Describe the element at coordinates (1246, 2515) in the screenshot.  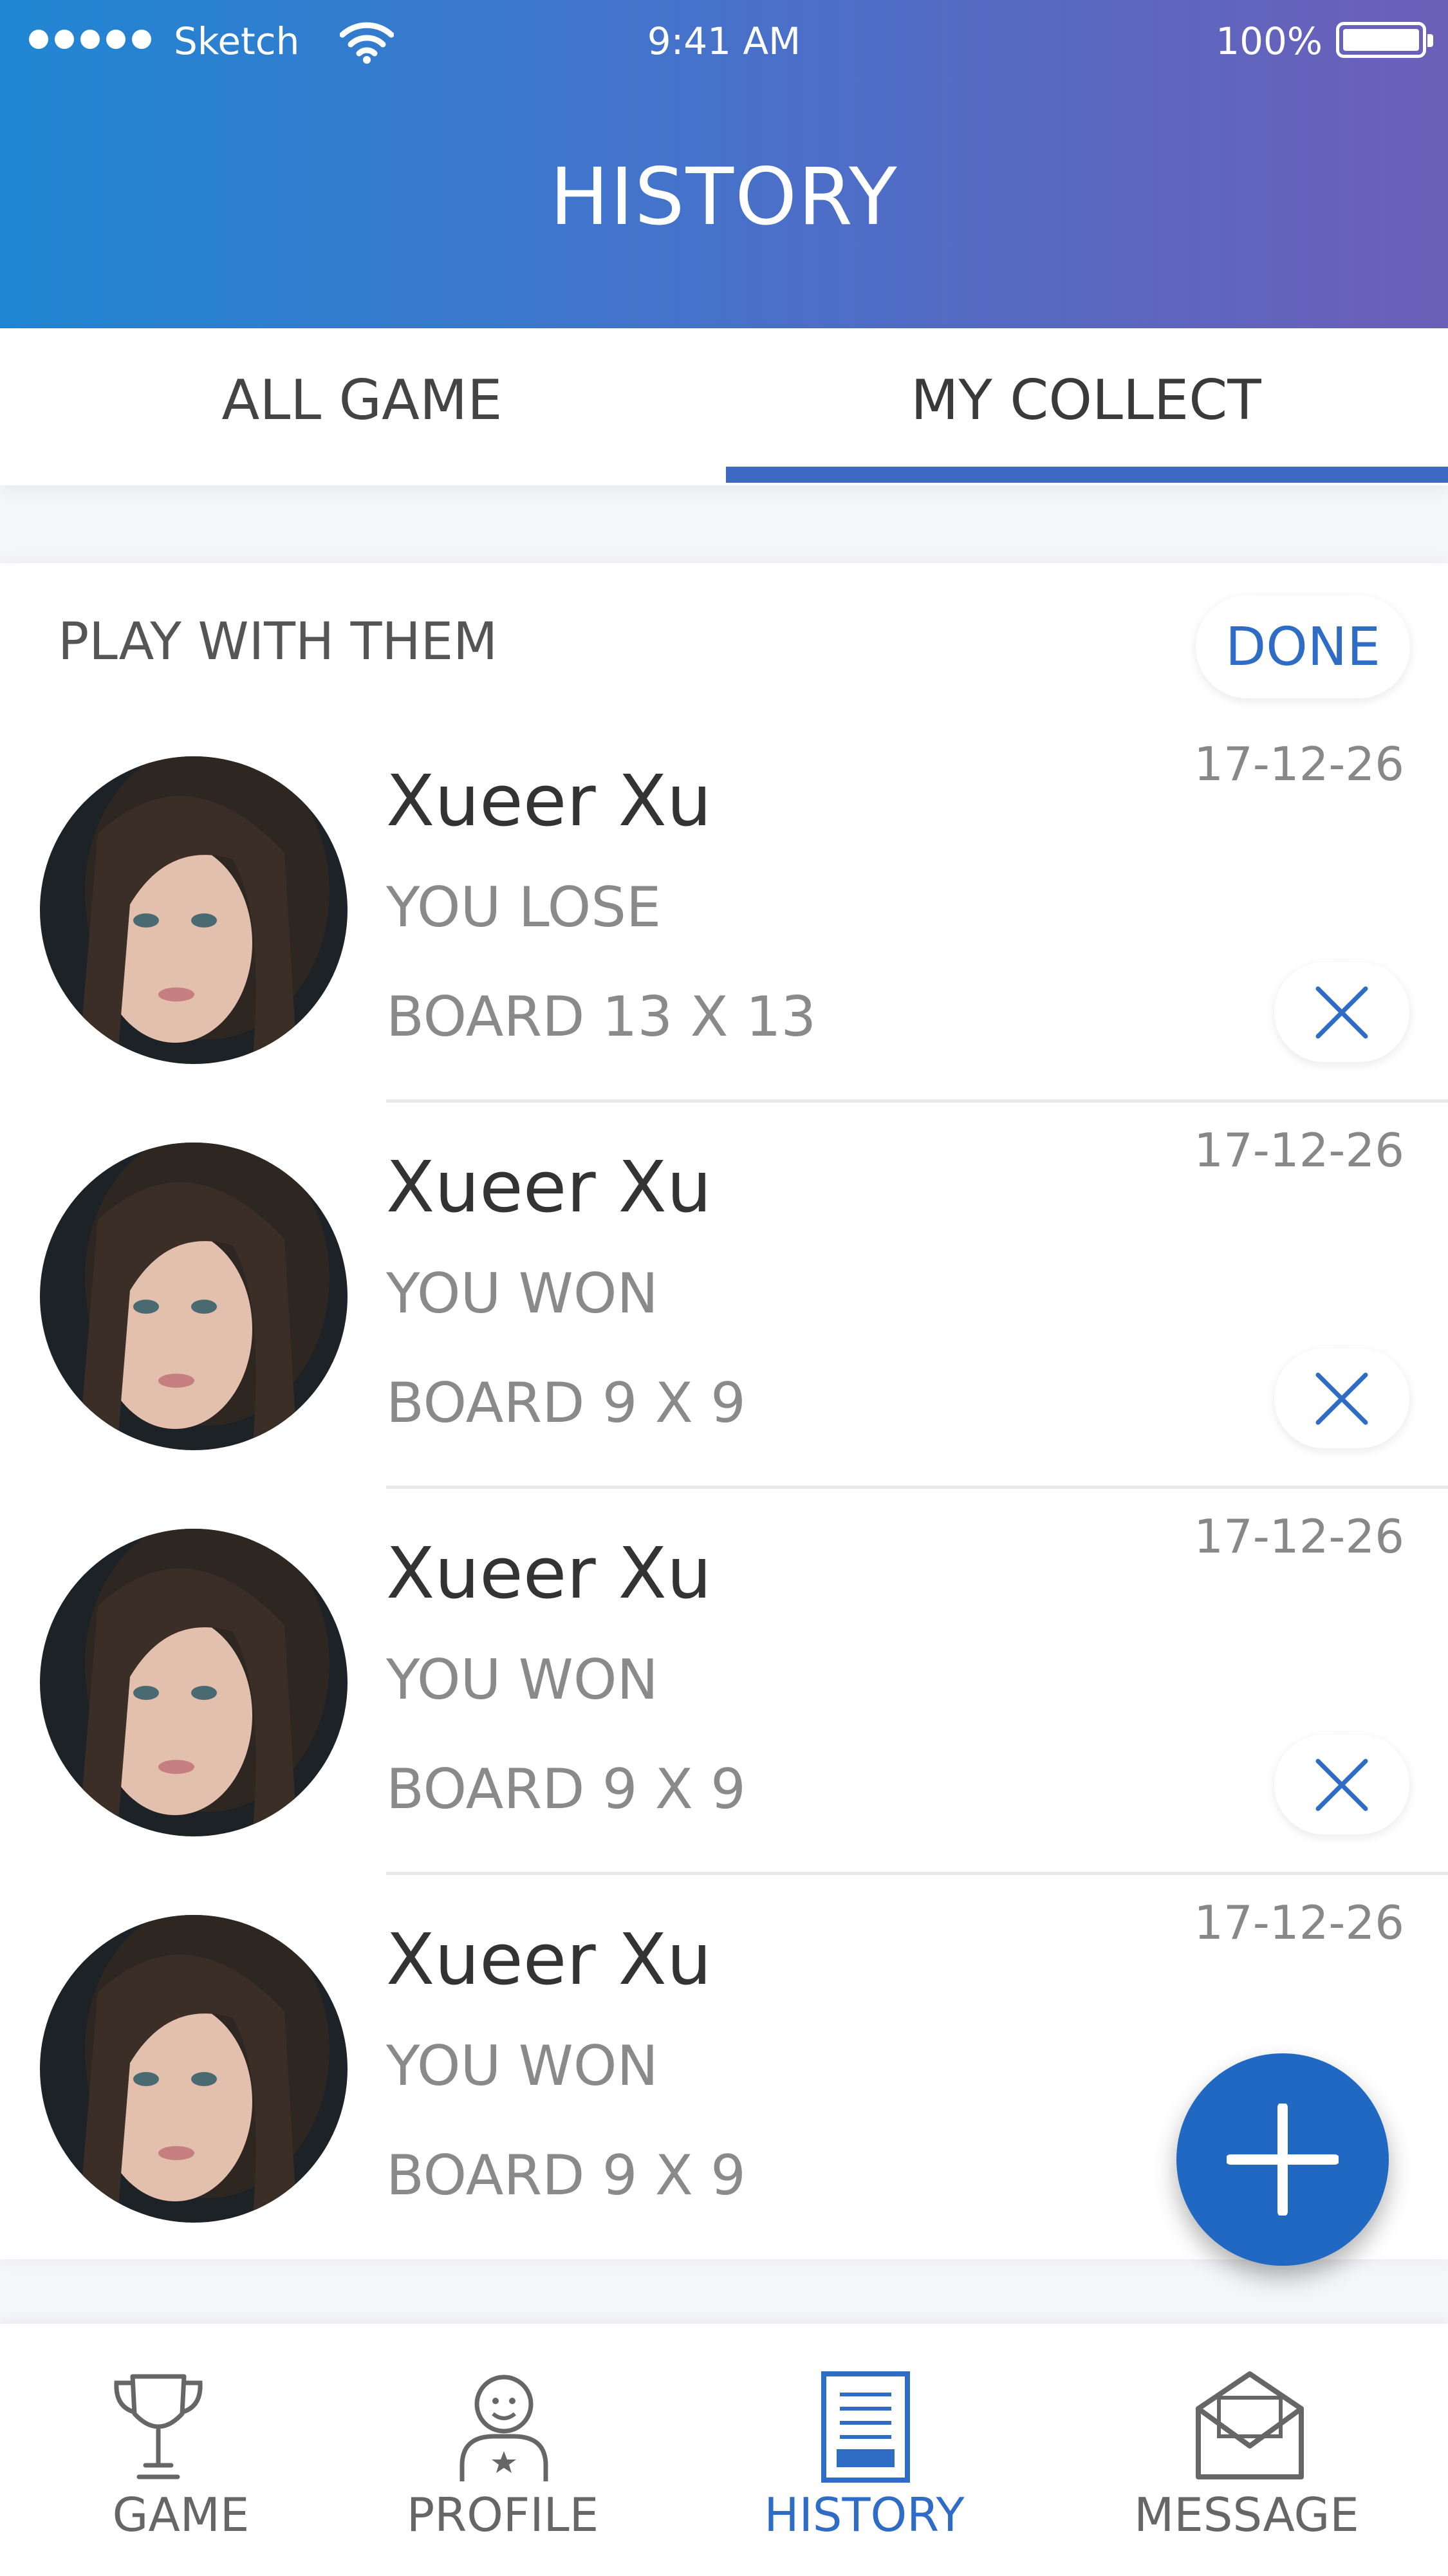
I see `nav-label-message: MESSAGE` at that location.